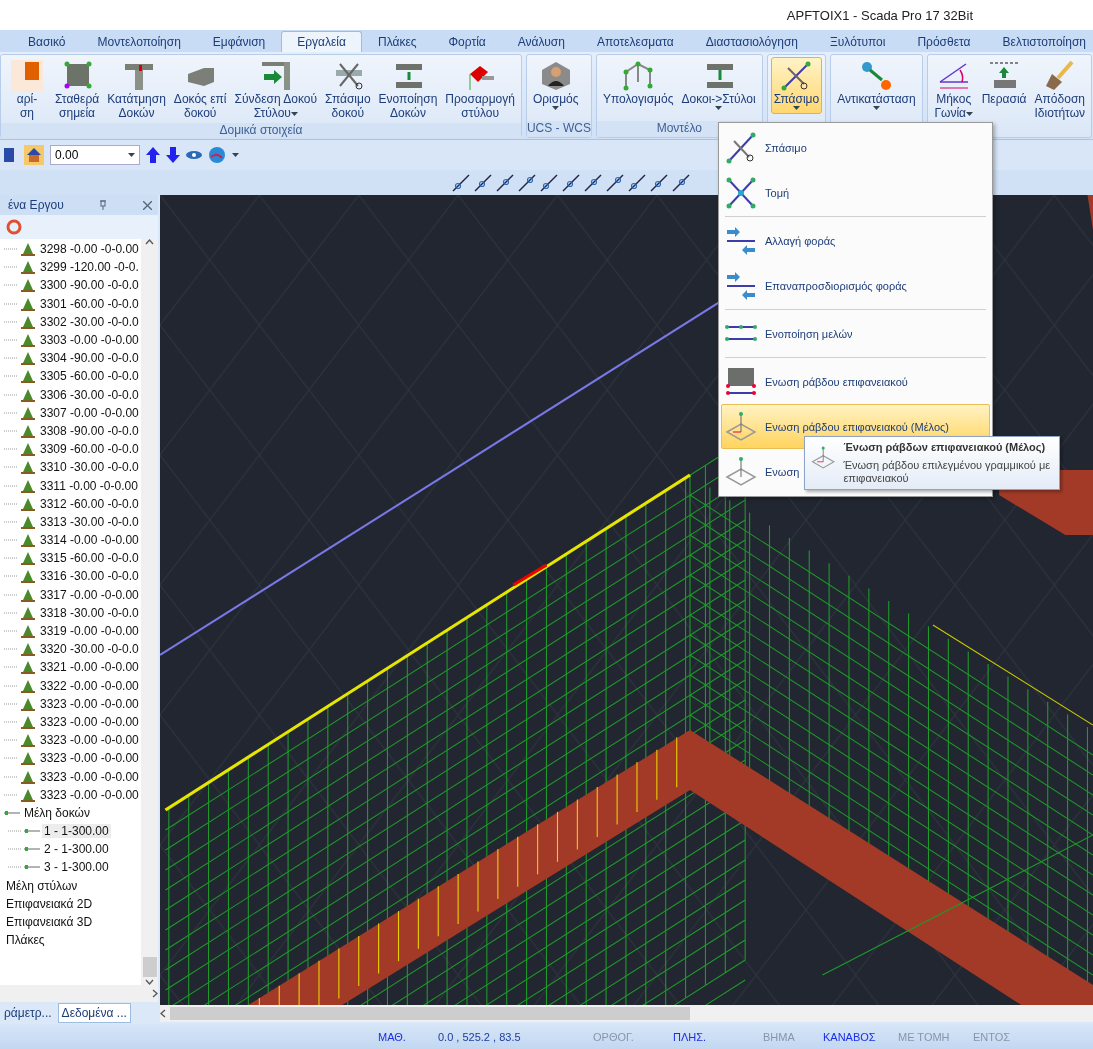 The height and width of the screenshot is (1049, 1093). I want to click on coordinates-readout: 0.0 , 525.2 , 83.5, so click(480, 1036).